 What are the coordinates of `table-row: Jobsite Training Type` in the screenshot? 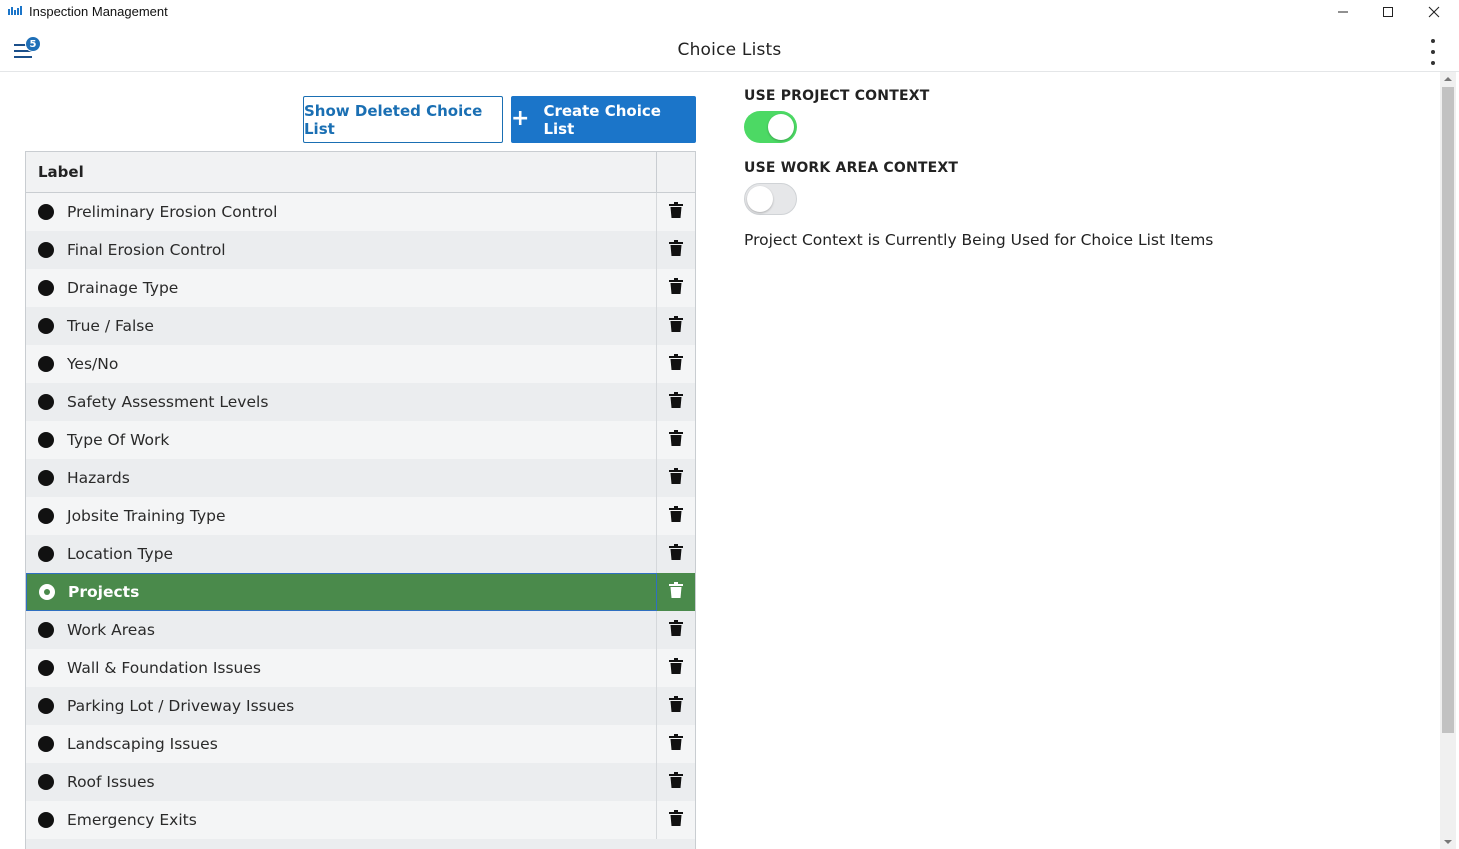 It's located at (360, 516).